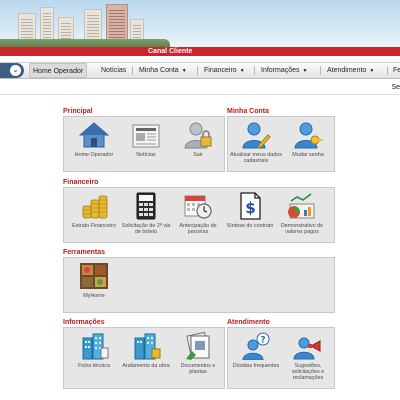 This screenshot has width=400, height=400. I want to click on tile-ficha-tecnica: Ficha técnica, so click(94, 350).